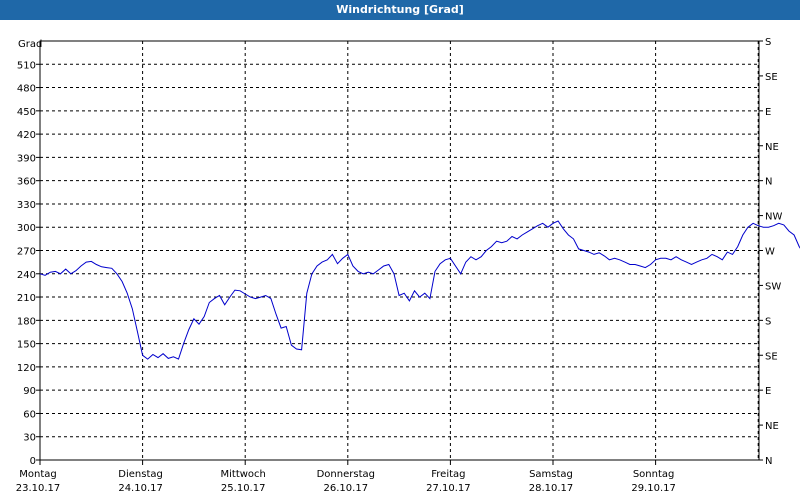 The image size is (800, 500). Describe the element at coordinates (26, 205) in the screenshot. I see `left-tick-label: 330` at that location.